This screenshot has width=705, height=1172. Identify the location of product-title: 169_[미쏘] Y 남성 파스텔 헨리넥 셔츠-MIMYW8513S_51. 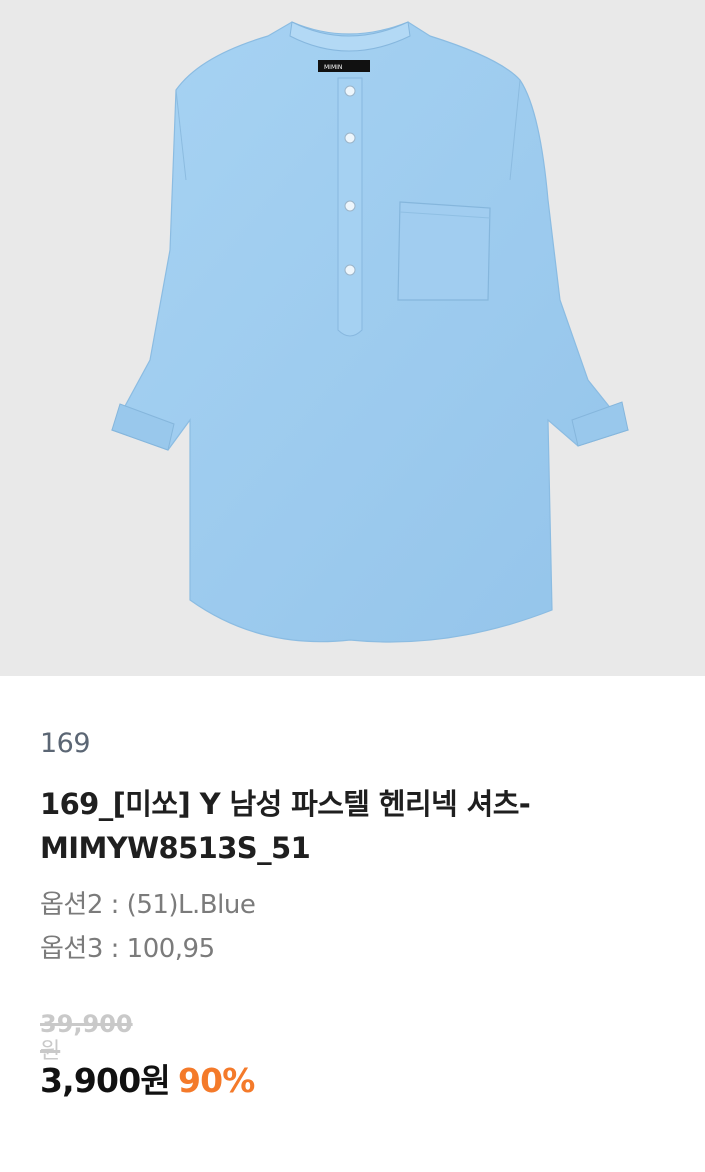
(360, 826).